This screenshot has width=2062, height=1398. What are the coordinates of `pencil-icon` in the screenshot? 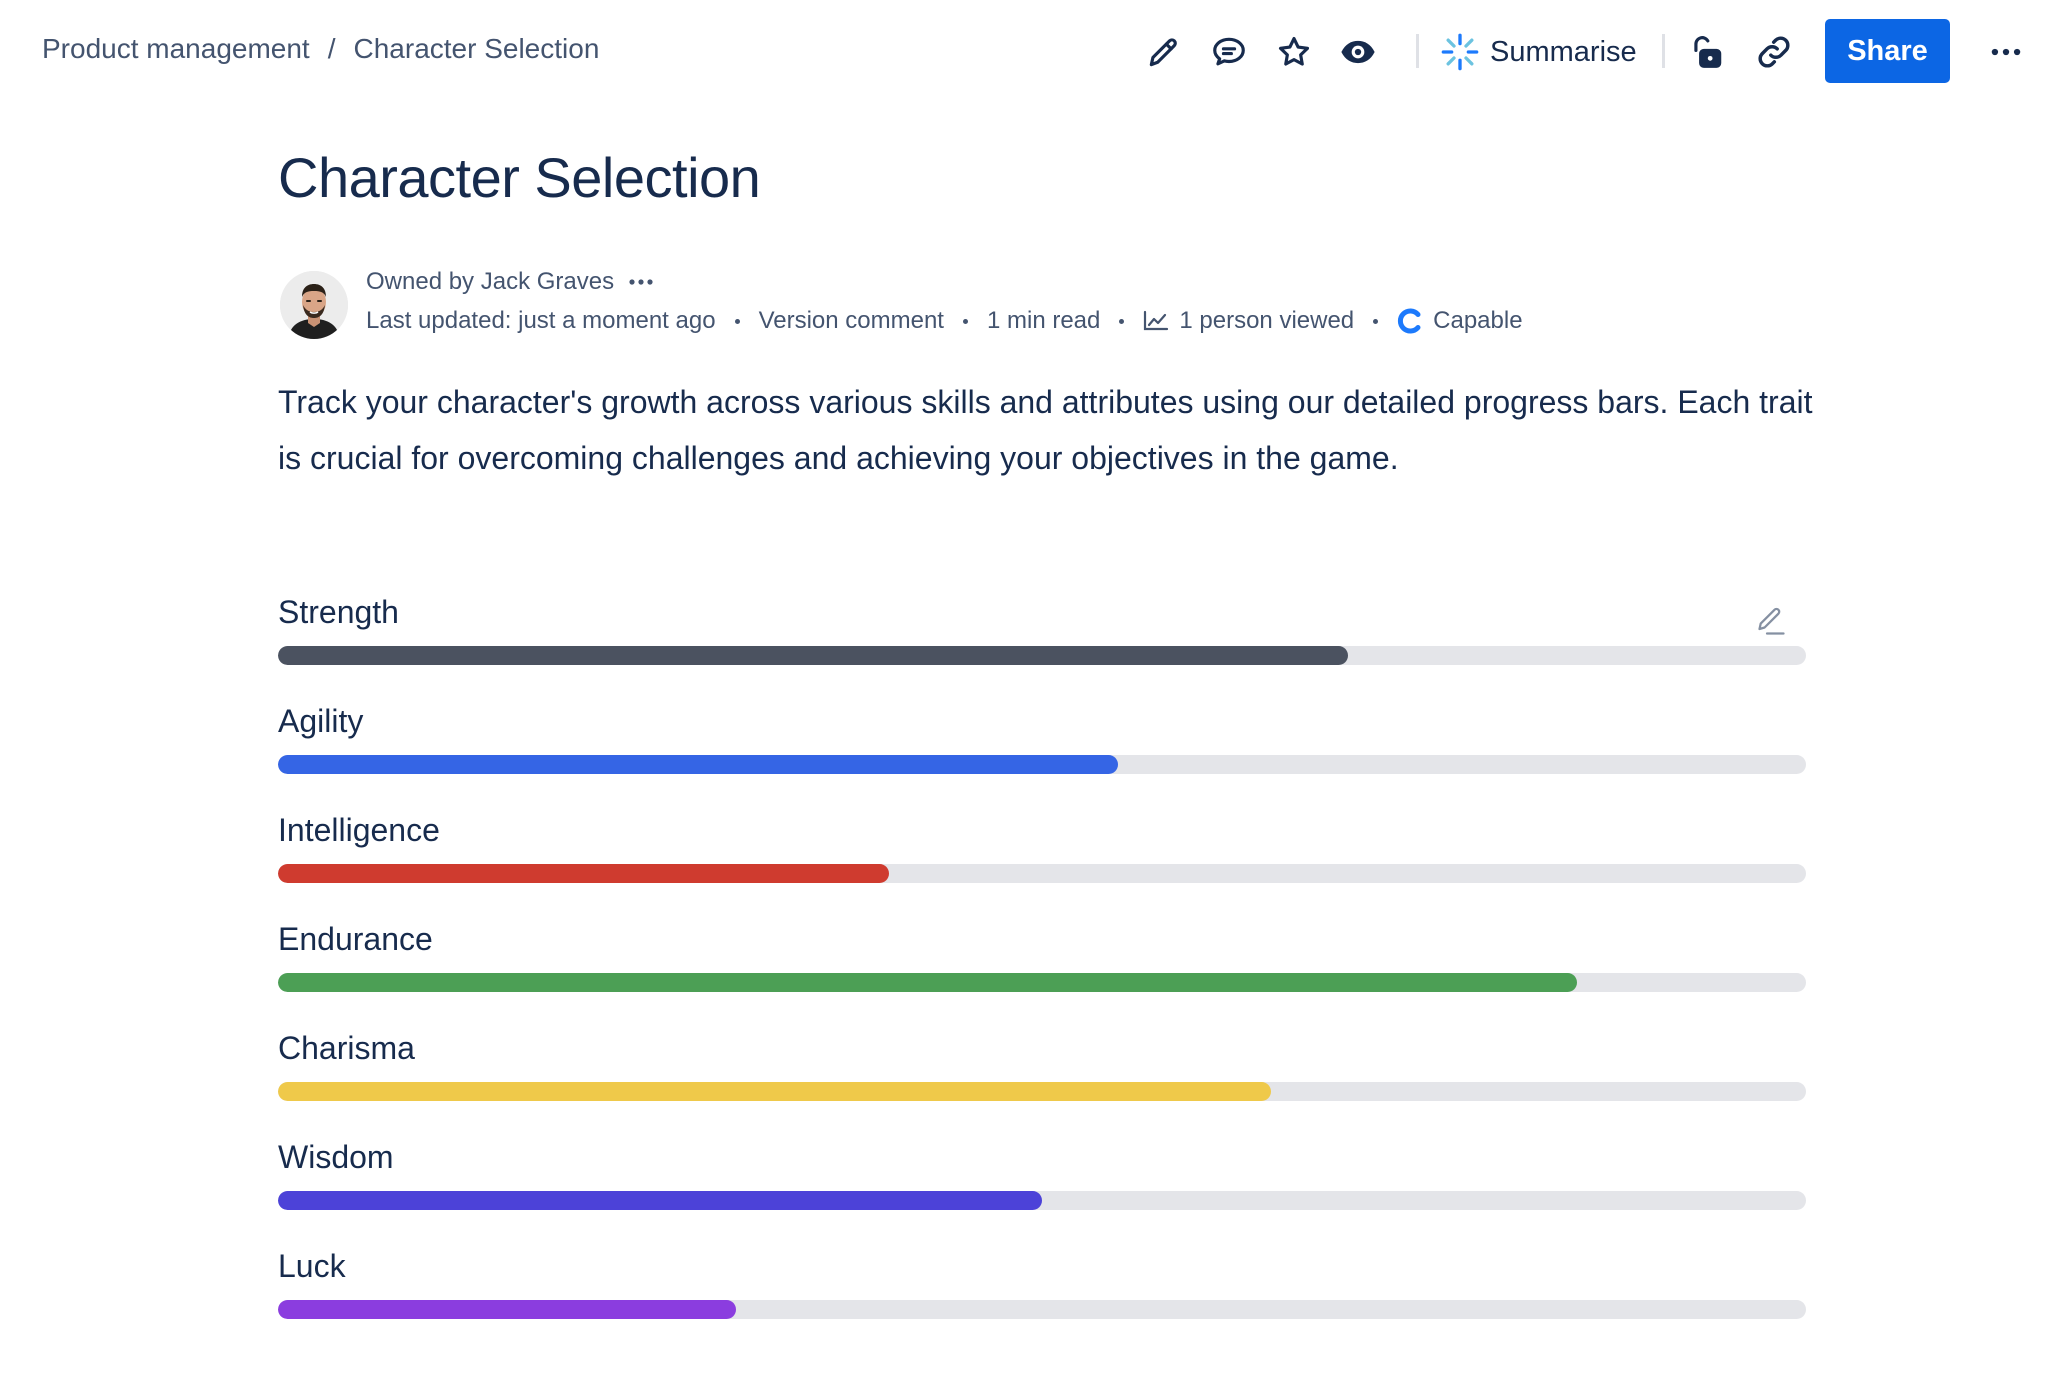 It's located at (1164, 52).